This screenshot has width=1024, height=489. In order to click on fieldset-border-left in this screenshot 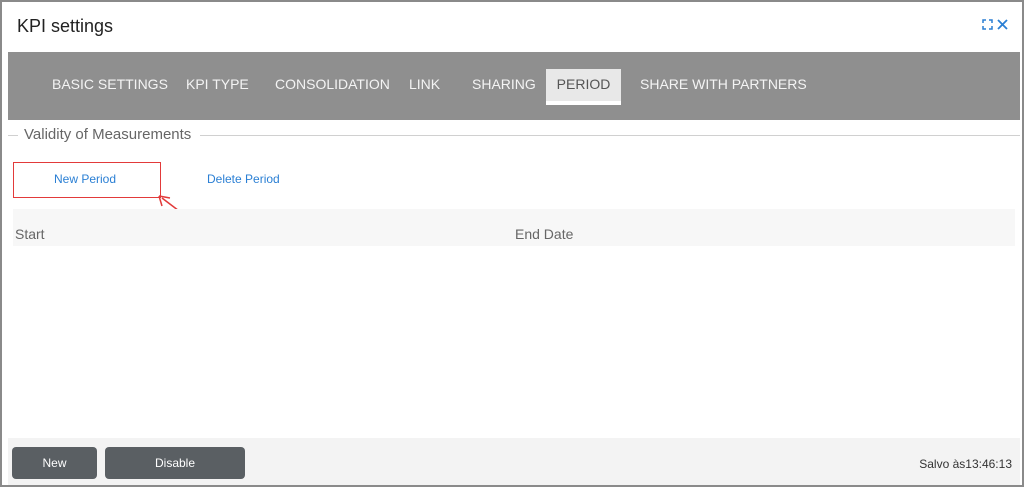, I will do `click(13, 135)`.